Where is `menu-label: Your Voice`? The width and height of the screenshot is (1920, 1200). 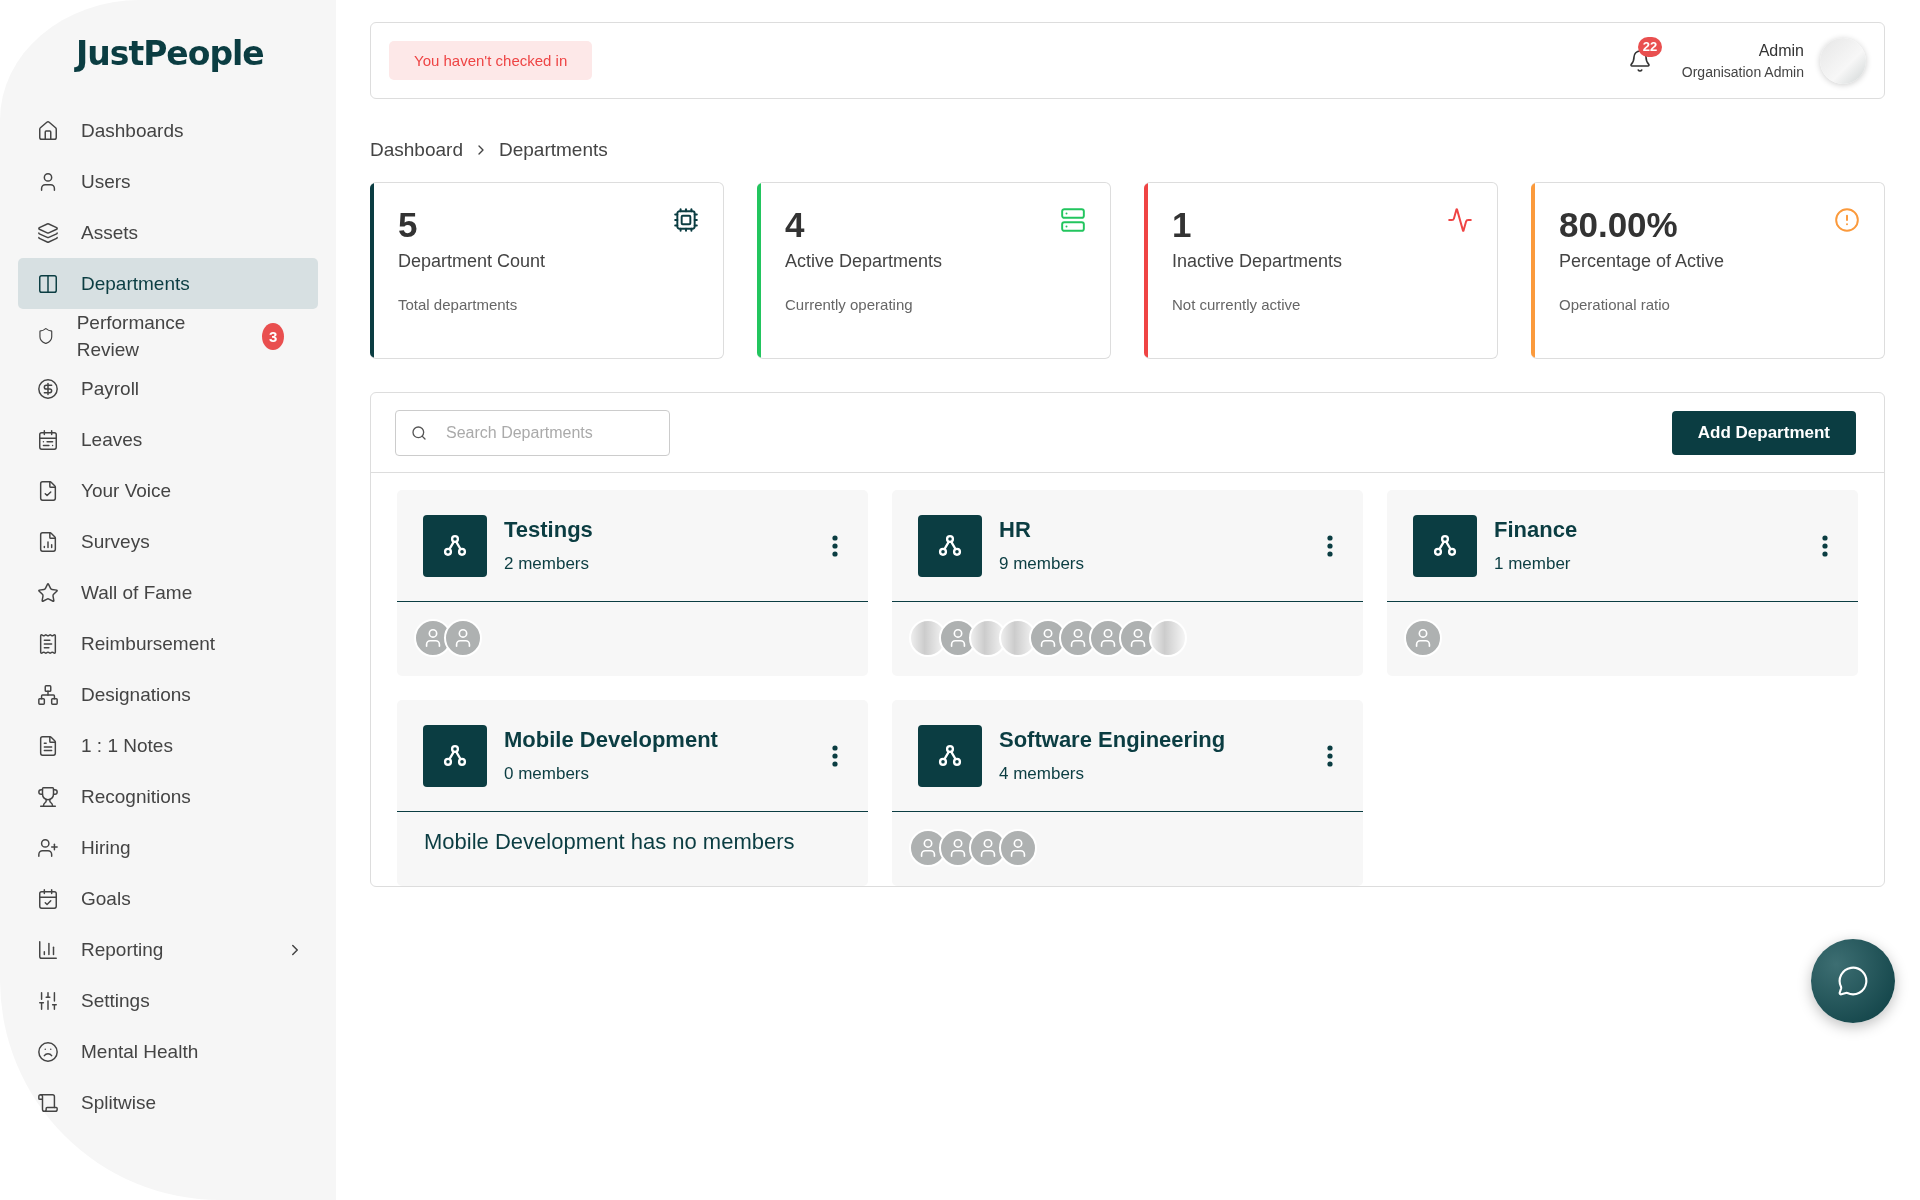
menu-label: Your Voice is located at coordinates (126, 491).